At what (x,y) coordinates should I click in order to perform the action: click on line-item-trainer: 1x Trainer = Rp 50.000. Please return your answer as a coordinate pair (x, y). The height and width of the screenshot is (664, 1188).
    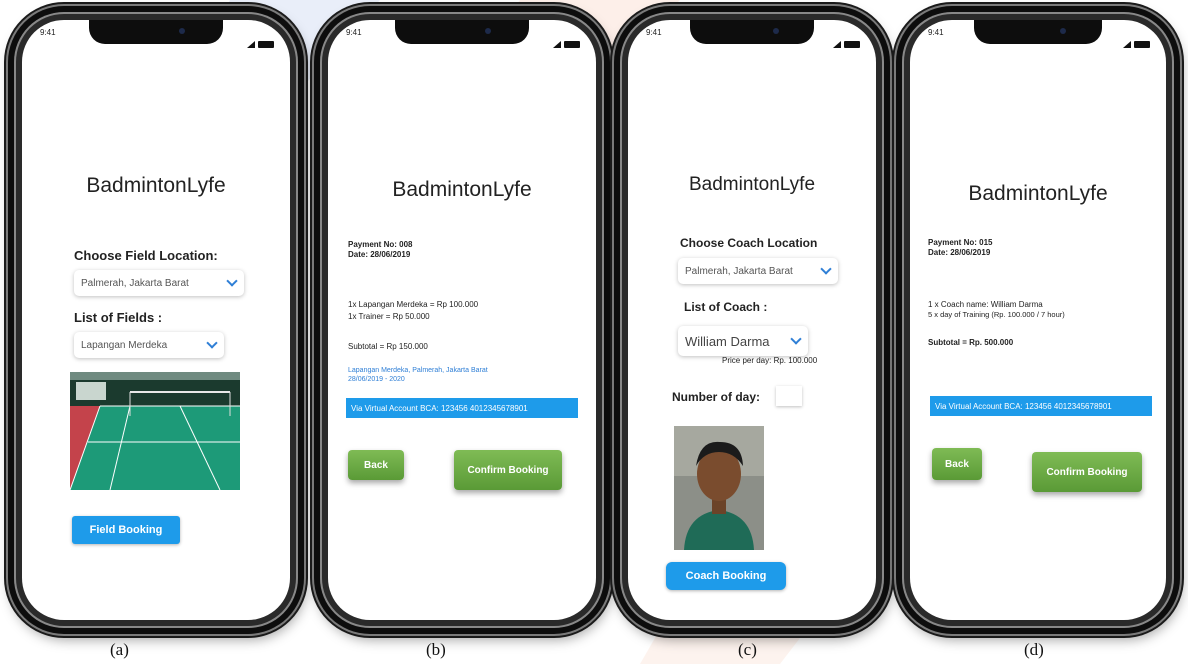
    Looking at the image, I should click on (389, 316).